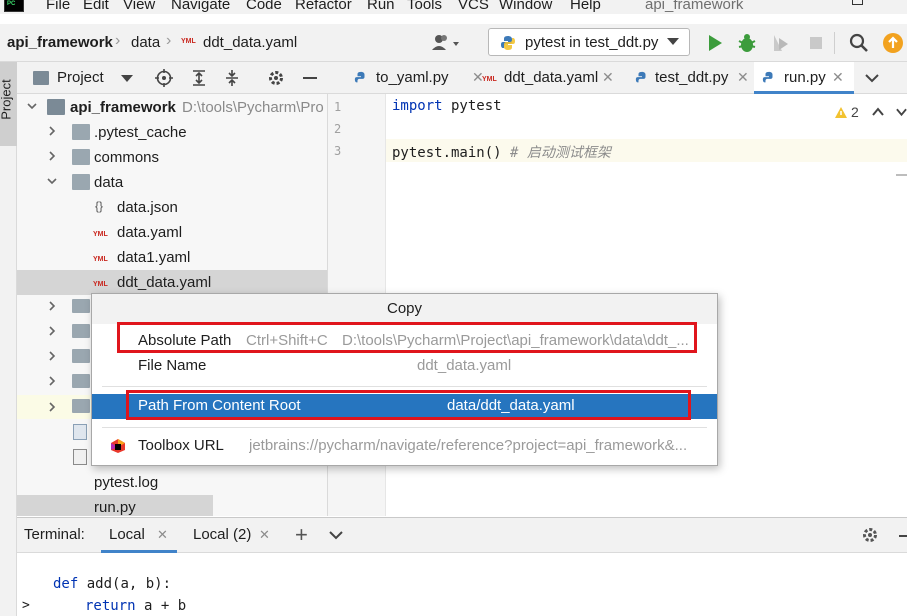  I want to click on warning-icon, so click(841, 112).